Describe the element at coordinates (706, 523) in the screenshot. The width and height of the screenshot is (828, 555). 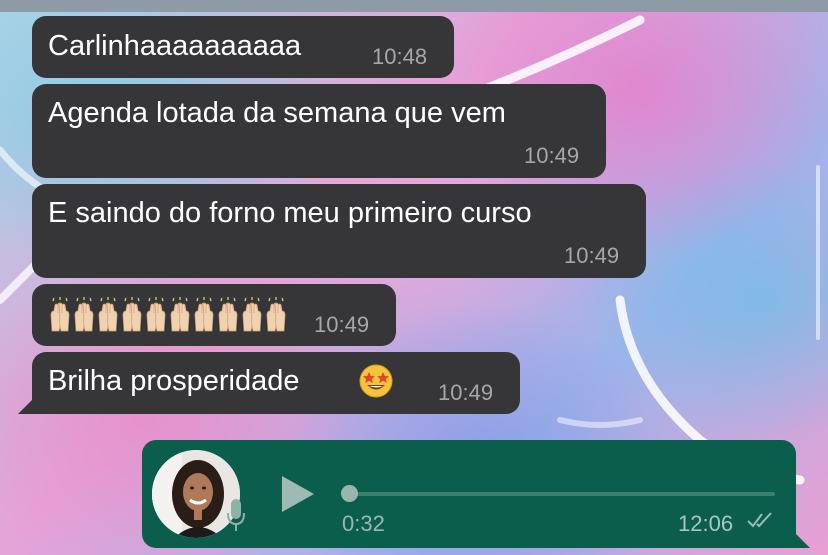
I see `message-timestamp: 12:06` at that location.